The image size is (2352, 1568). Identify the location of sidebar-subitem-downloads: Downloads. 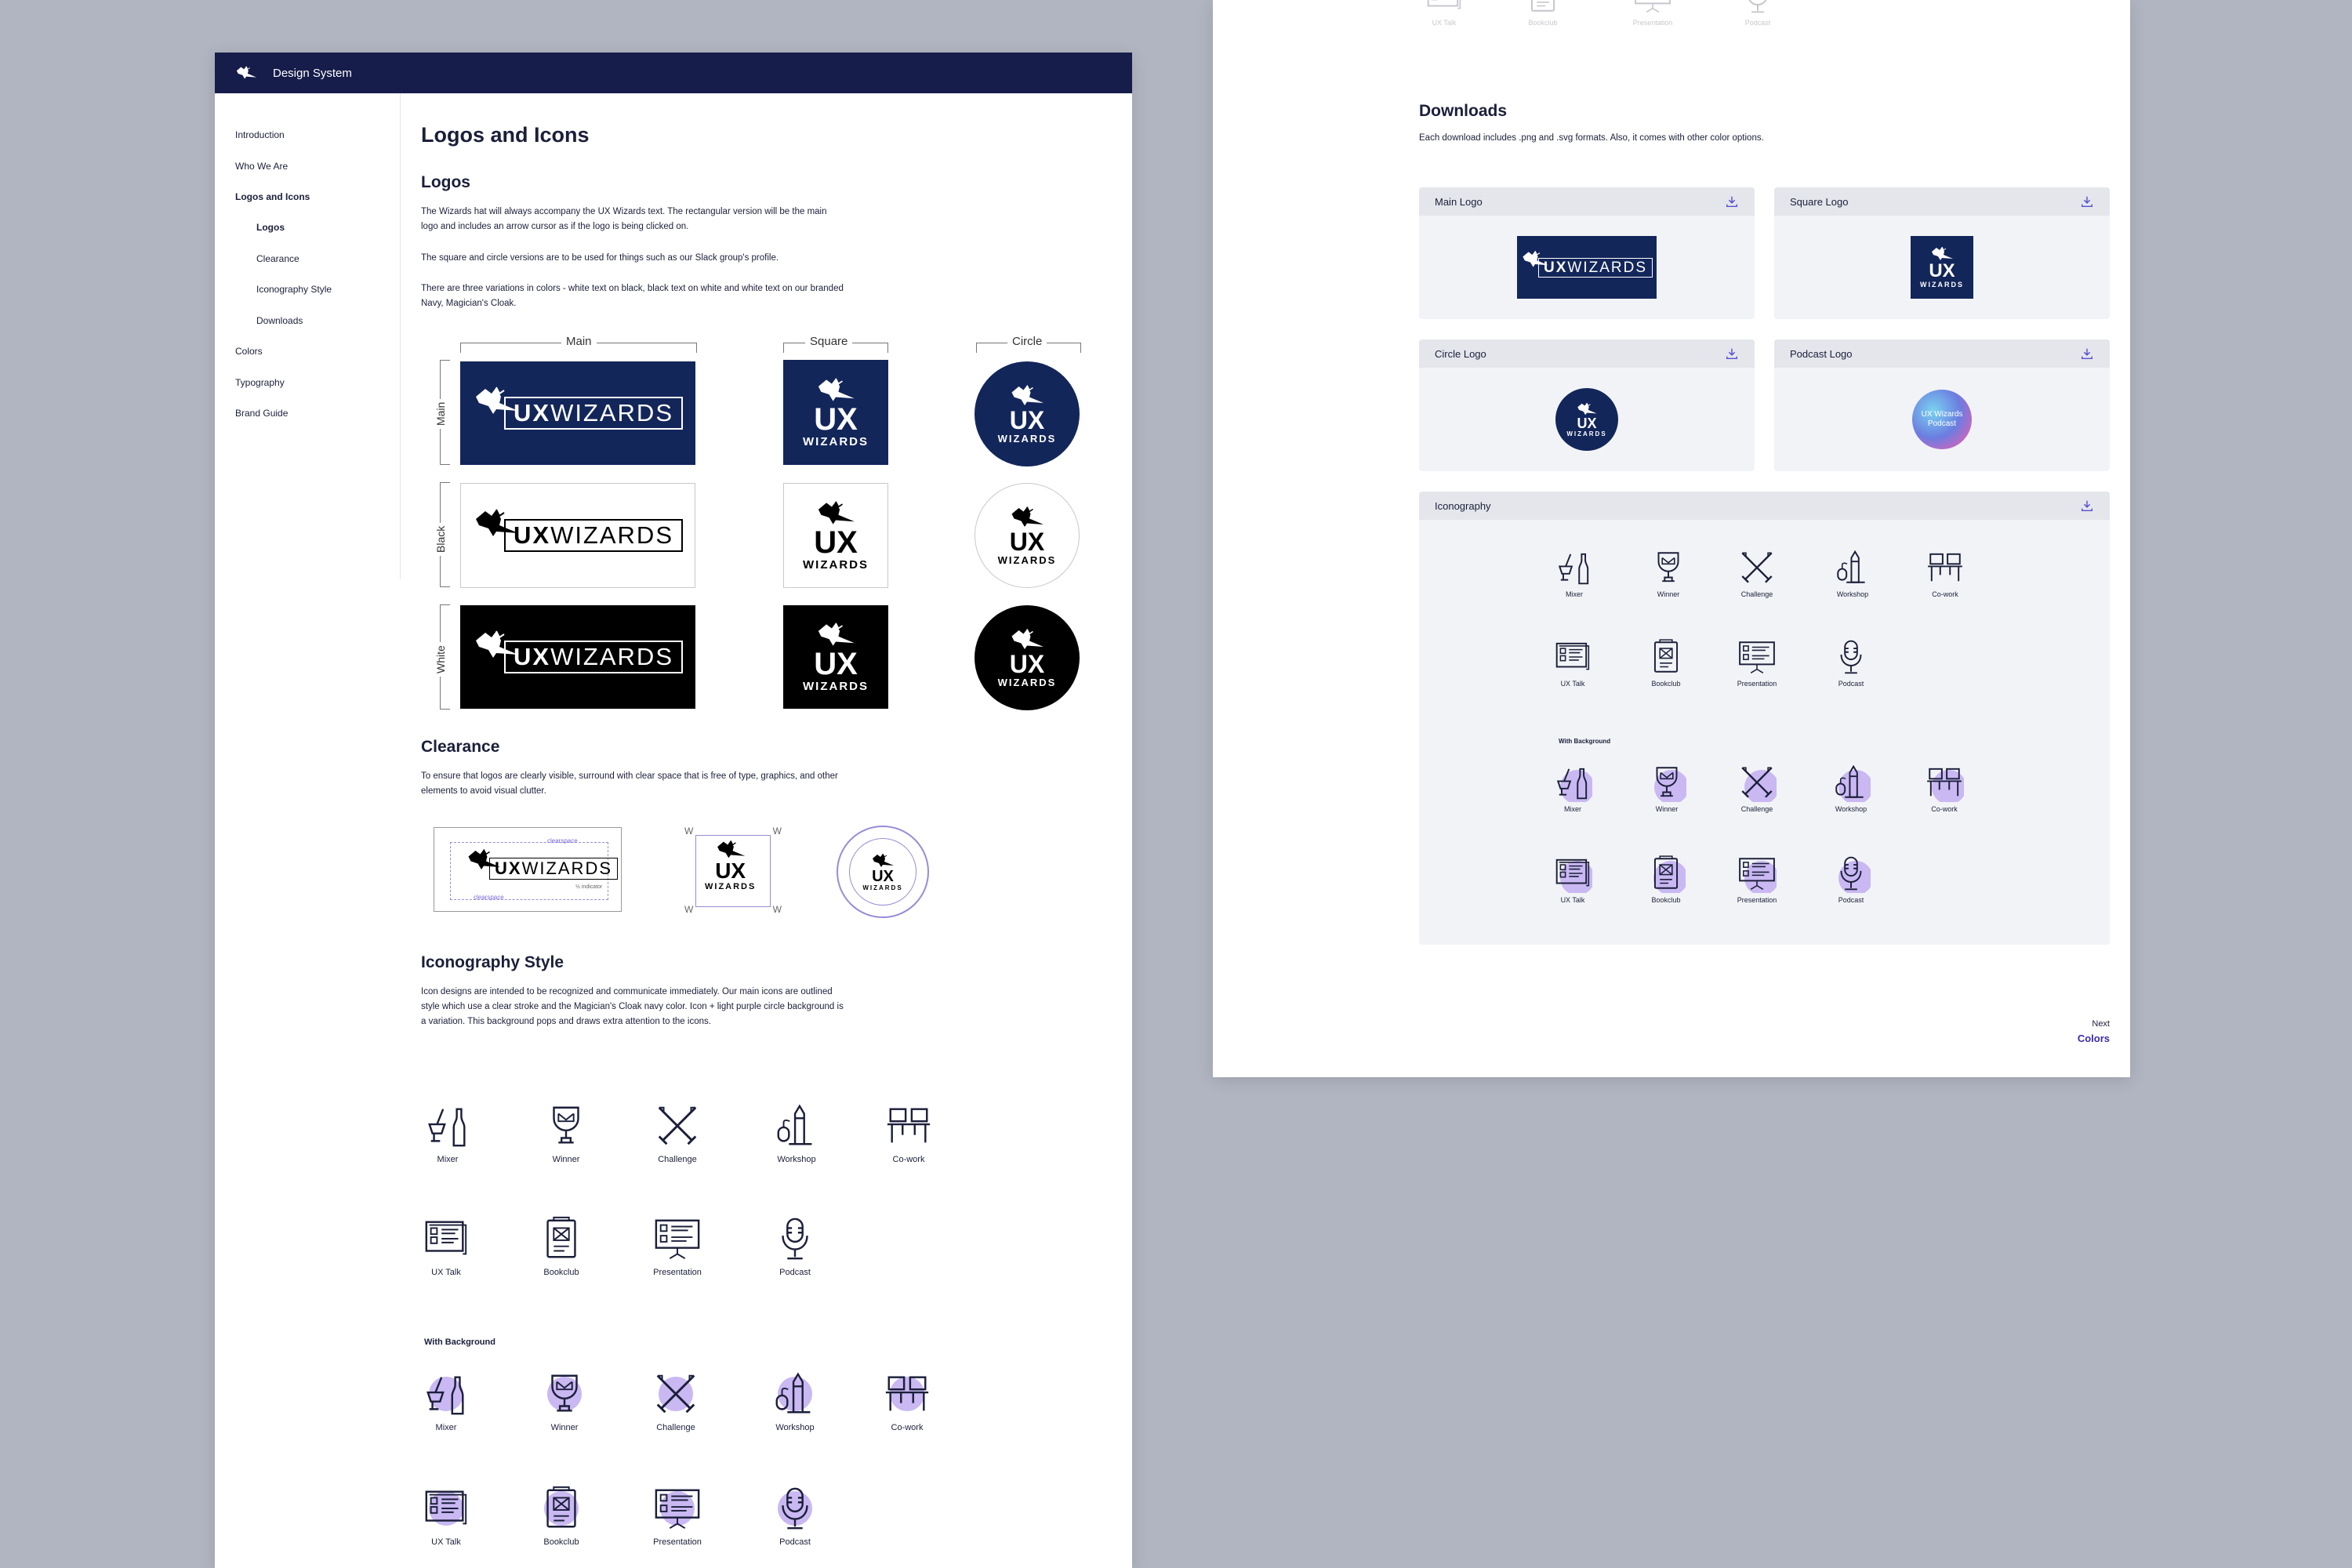
(279, 320).